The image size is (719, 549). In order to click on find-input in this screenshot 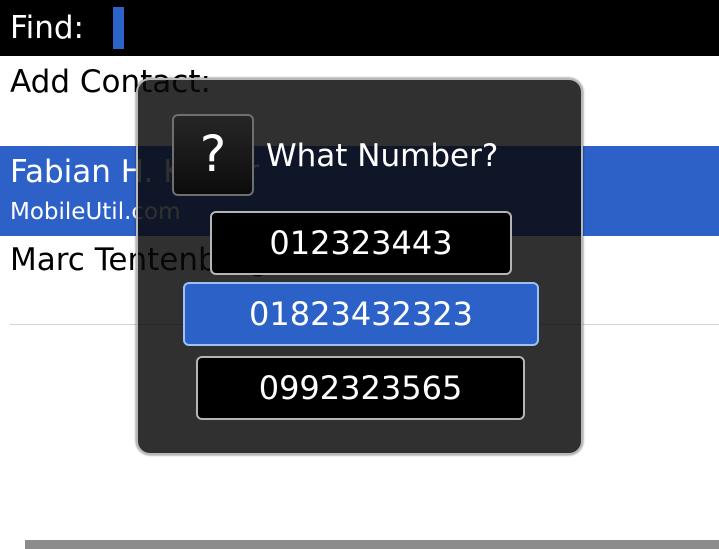, I will do `click(411, 28)`.